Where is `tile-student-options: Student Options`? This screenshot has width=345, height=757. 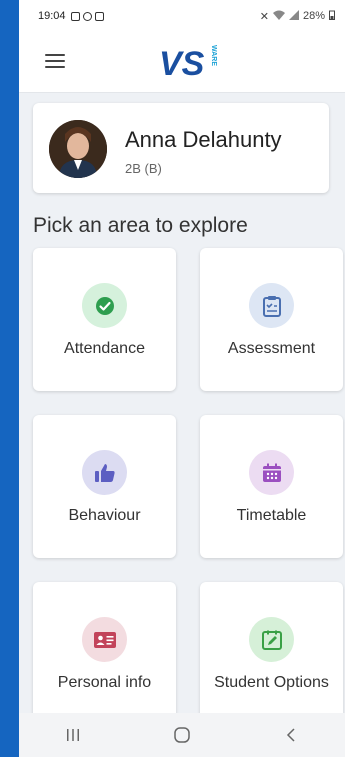 tile-student-options: Student Options is located at coordinates (271, 647).